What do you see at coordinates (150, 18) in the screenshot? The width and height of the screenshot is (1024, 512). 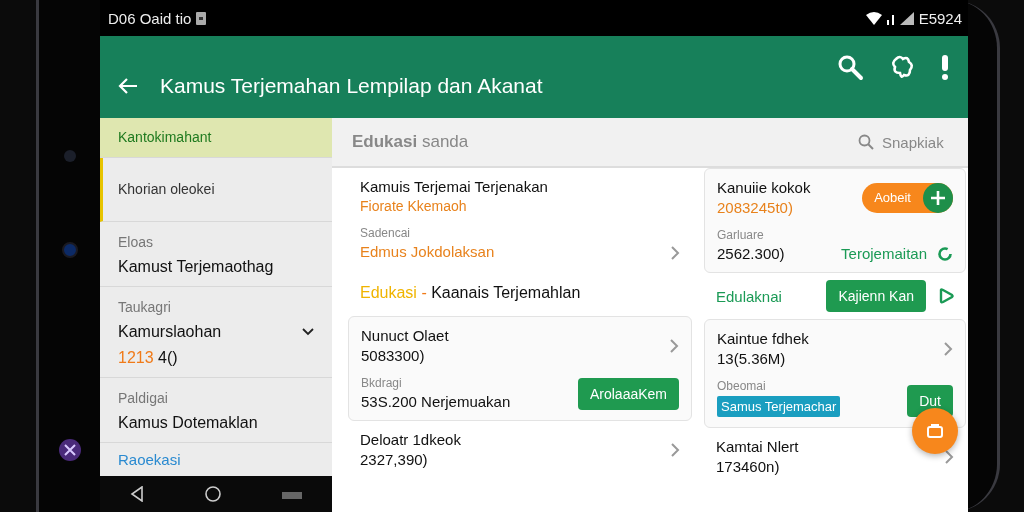 I see `status-text: D06 Oaid tio` at bounding box center [150, 18].